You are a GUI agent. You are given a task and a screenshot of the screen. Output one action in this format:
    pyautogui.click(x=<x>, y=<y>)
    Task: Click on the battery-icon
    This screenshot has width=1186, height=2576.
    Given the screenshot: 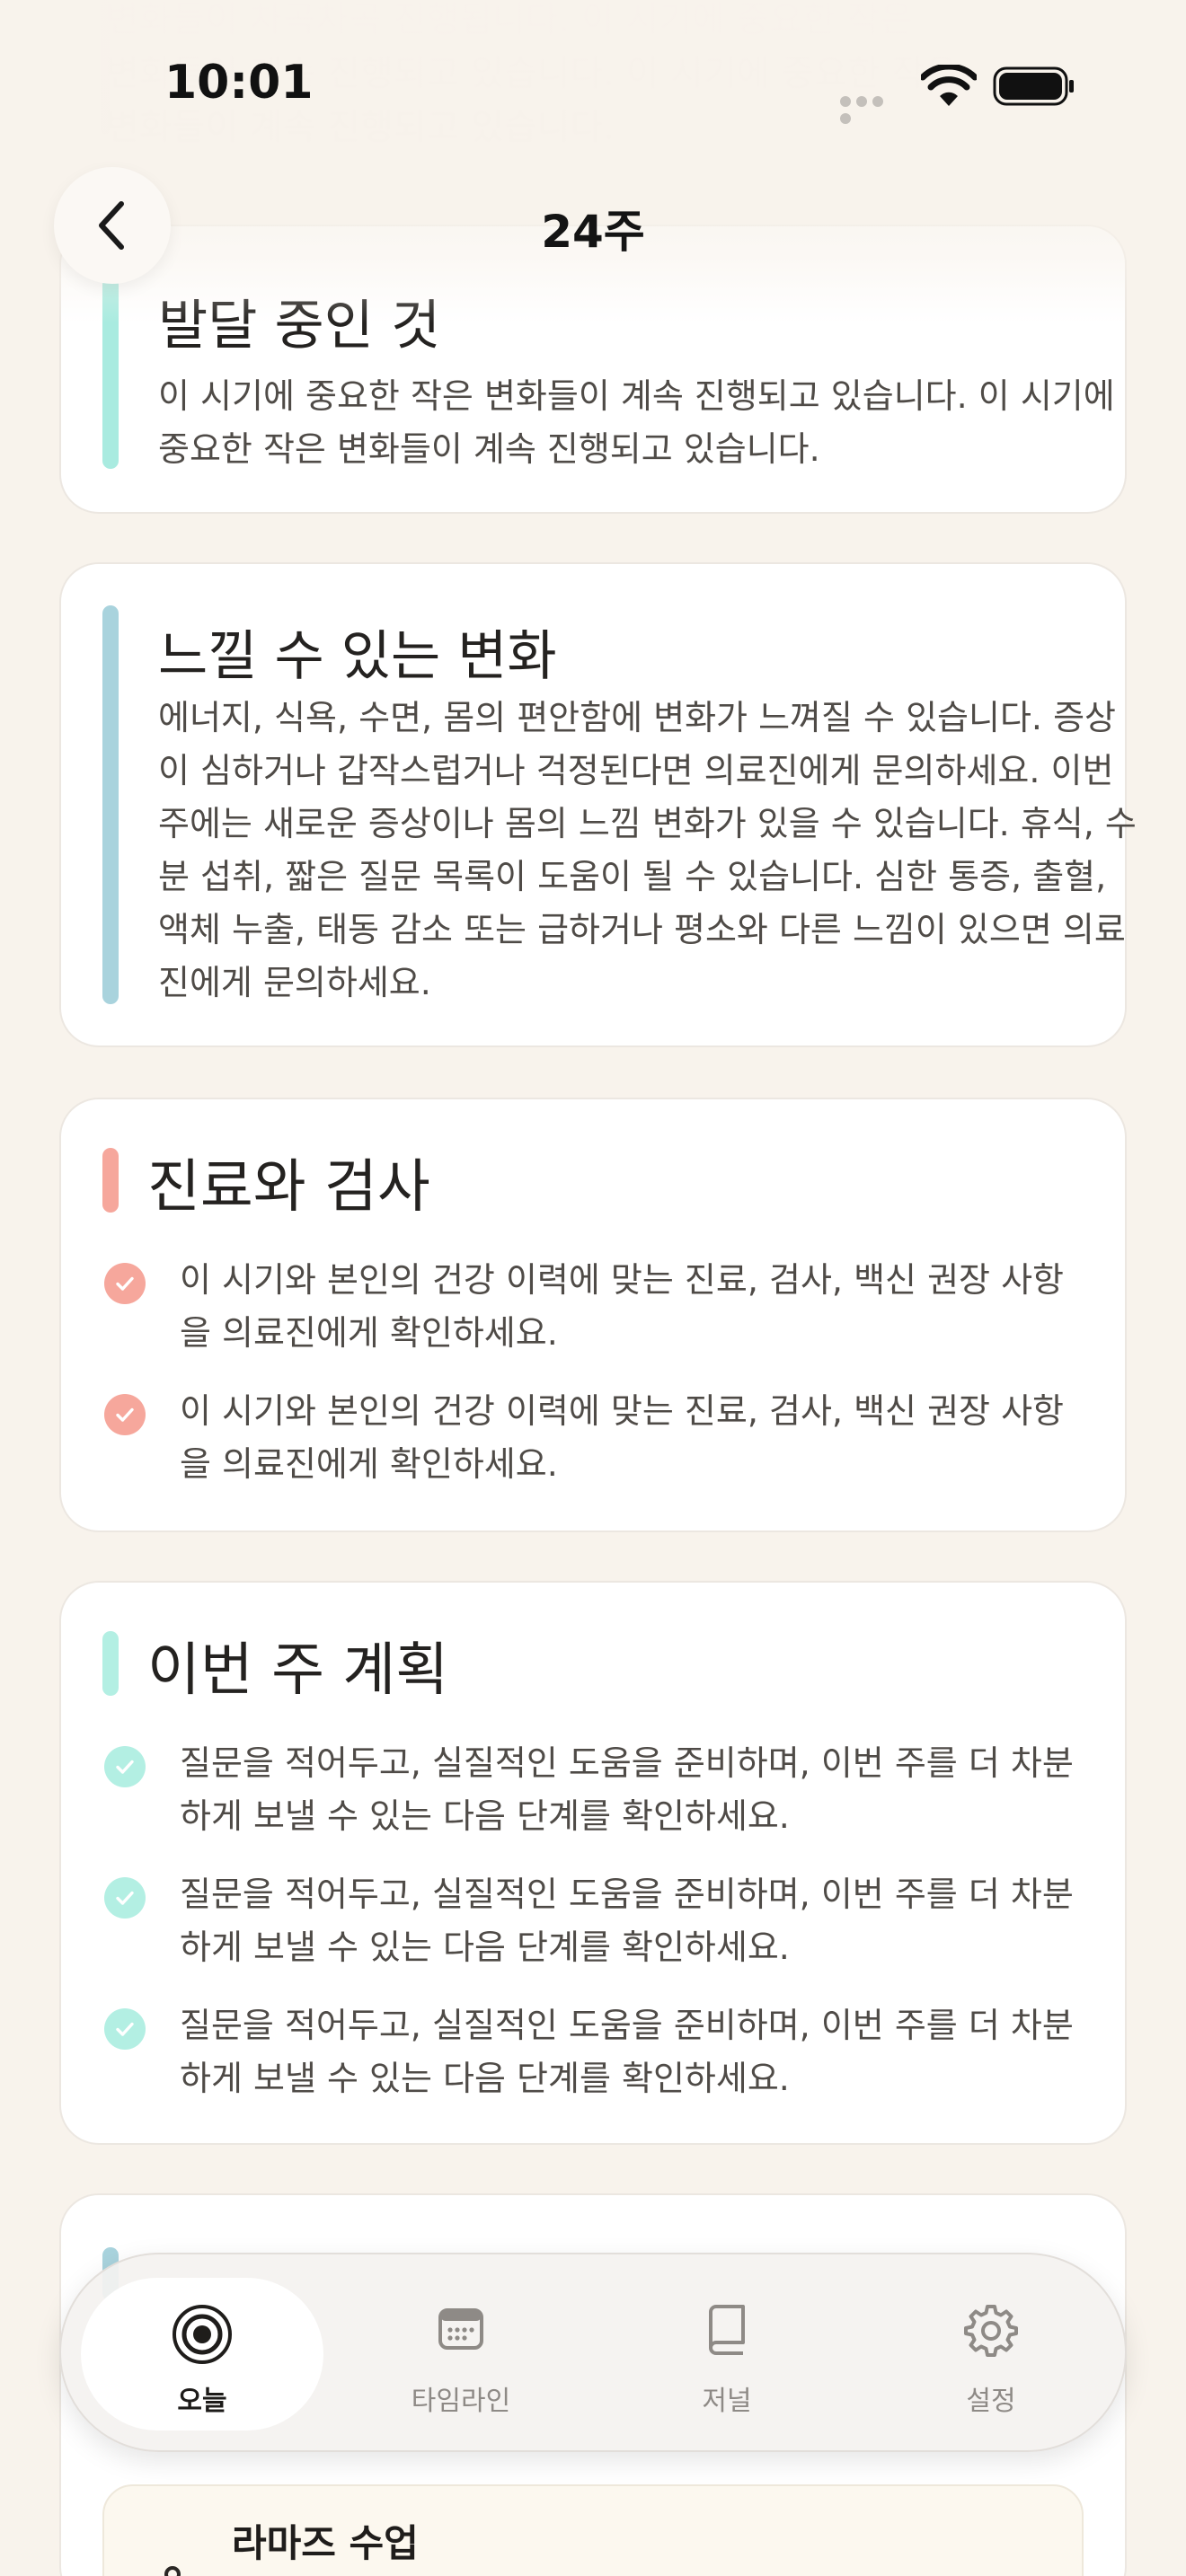 What is the action you would take?
    pyautogui.click(x=1033, y=86)
    